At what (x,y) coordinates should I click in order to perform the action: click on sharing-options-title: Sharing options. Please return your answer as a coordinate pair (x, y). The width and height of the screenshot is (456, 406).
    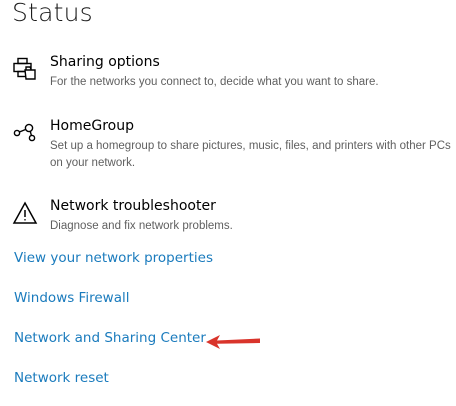
    Looking at the image, I should click on (105, 62).